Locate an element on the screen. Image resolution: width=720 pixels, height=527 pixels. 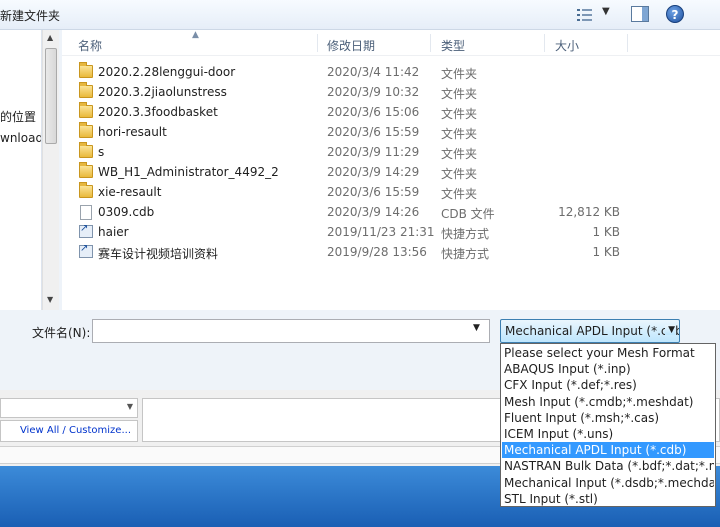
filename-dropdown-icon: ▼ is located at coordinates (476, 328).